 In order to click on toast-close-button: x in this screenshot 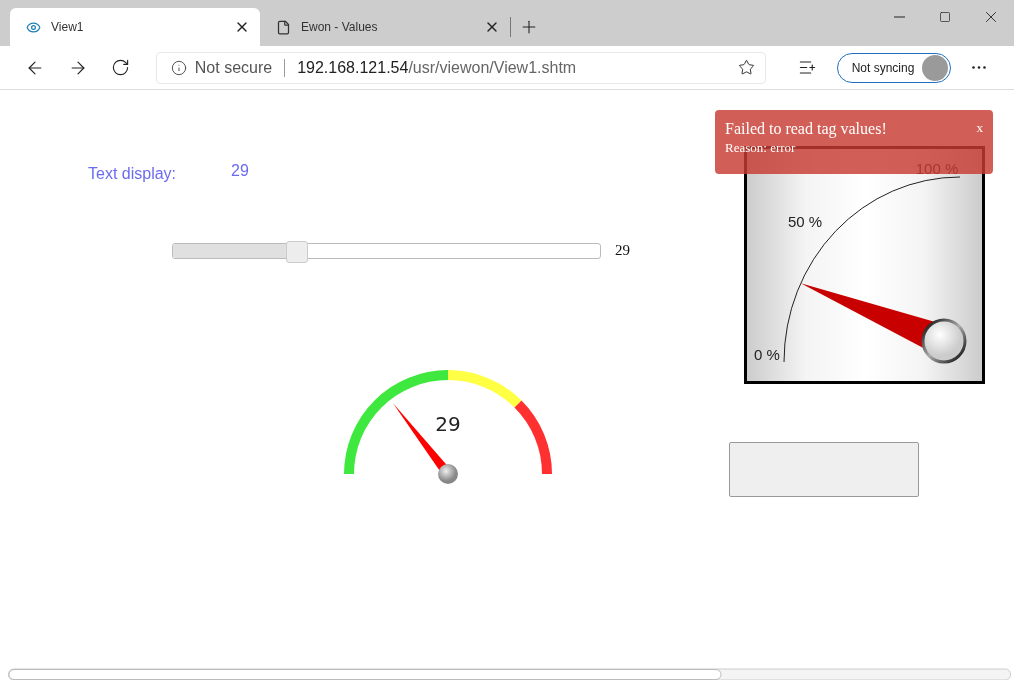, I will do `click(979, 128)`.